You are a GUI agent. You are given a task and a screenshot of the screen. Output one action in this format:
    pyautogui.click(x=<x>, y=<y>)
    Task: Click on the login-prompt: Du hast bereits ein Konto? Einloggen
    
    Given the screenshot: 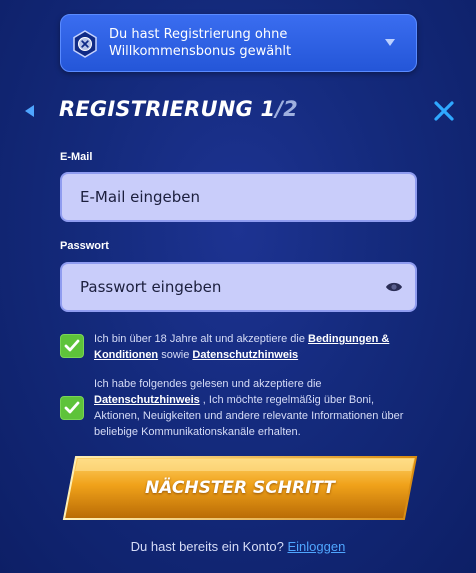 What is the action you would take?
    pyautogui.click(x=238, y=546)
    